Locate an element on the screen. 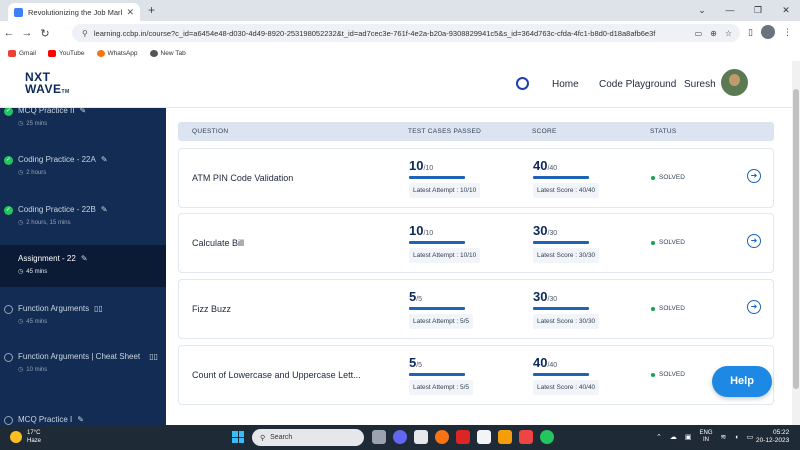 This screenshot has height=450, width=800. firefox-icon is located at coordinates (442, 437).